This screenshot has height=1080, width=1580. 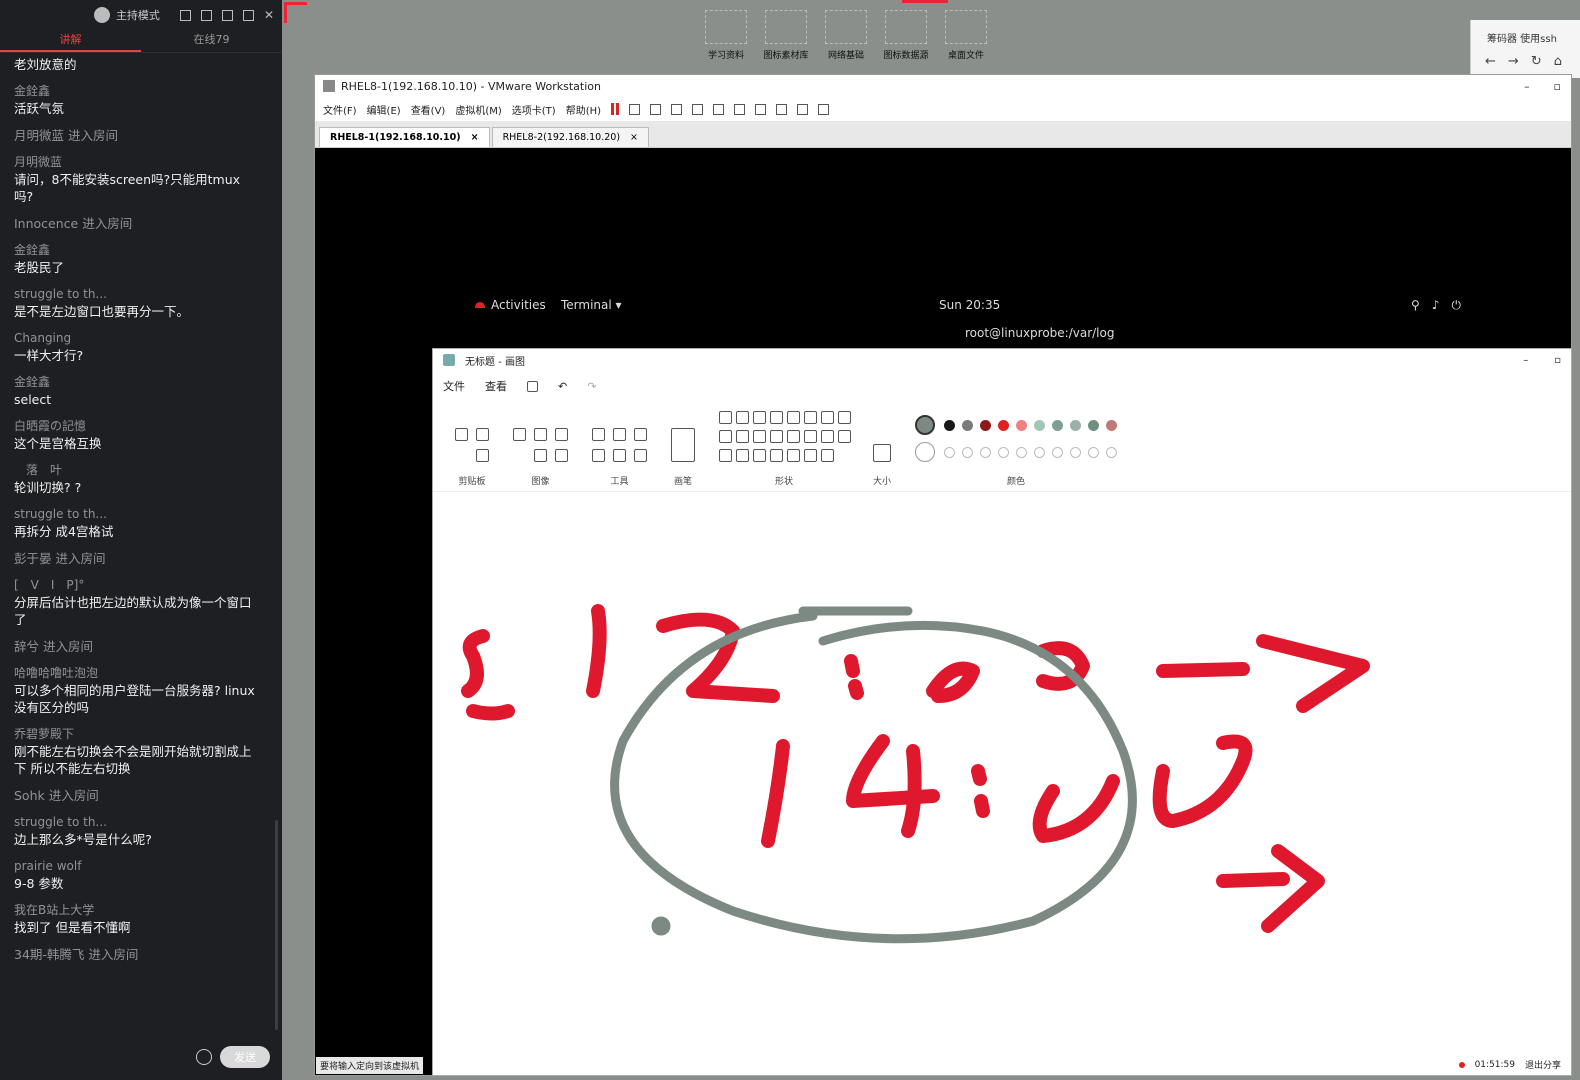 What do you see at coordinates (844, 417) in the screenshot?
I see `right-triangle-icon` at bounding box center [844, 417].